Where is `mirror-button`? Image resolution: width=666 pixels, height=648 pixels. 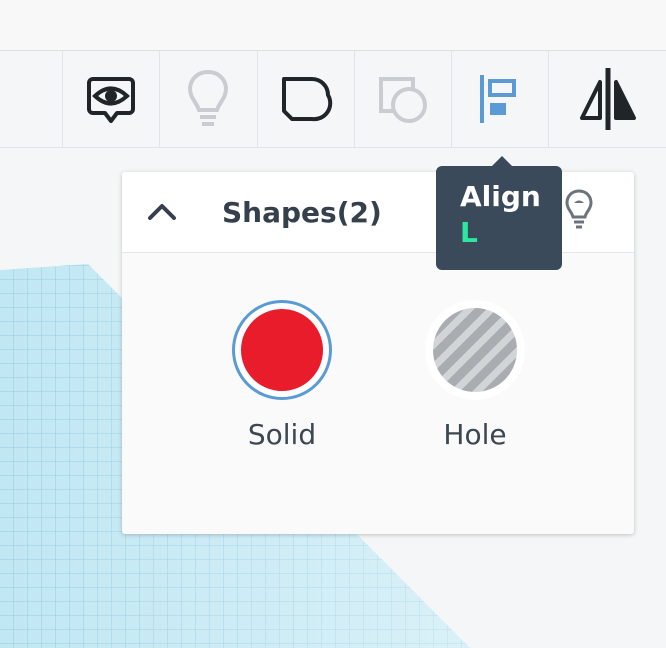
mirror-button is located at coordinates (607, 99).